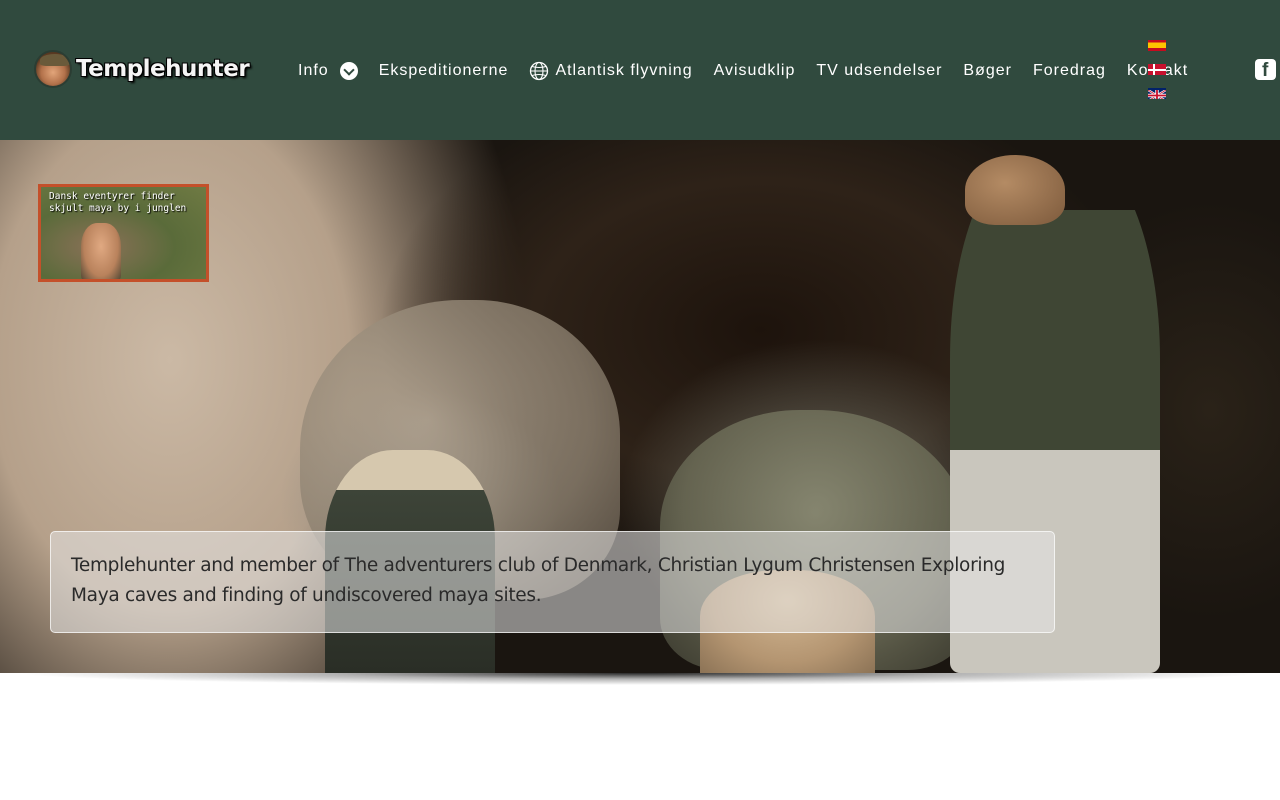 The image size is (1280, 800). What do you see at coordinates (313, 70) in the screenshot?
I see `nav-item-label: Info` at bounding box center [313, 70].